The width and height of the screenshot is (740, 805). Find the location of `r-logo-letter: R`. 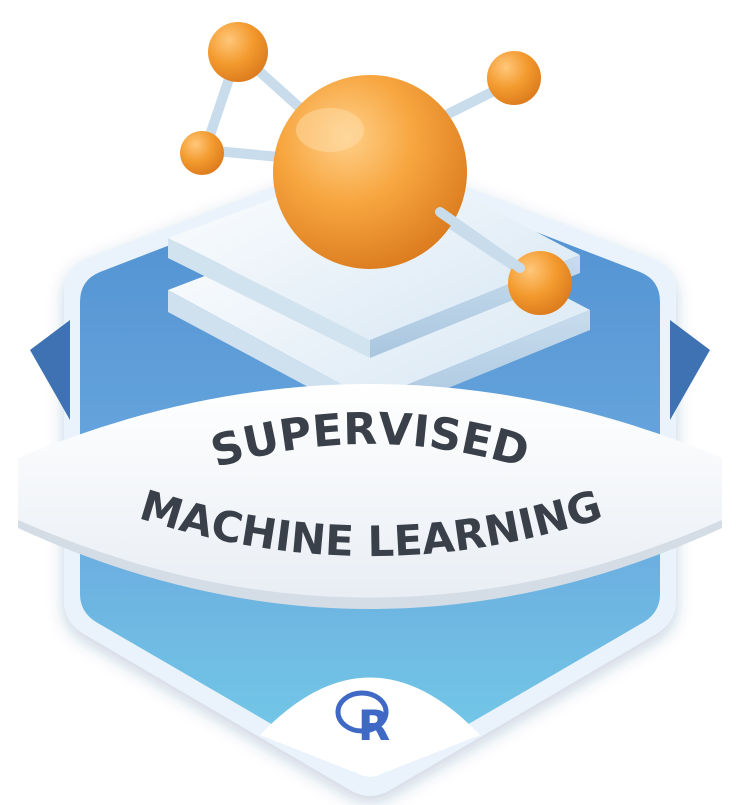

r-logo-letter: R is located at coordinates (374, 725).